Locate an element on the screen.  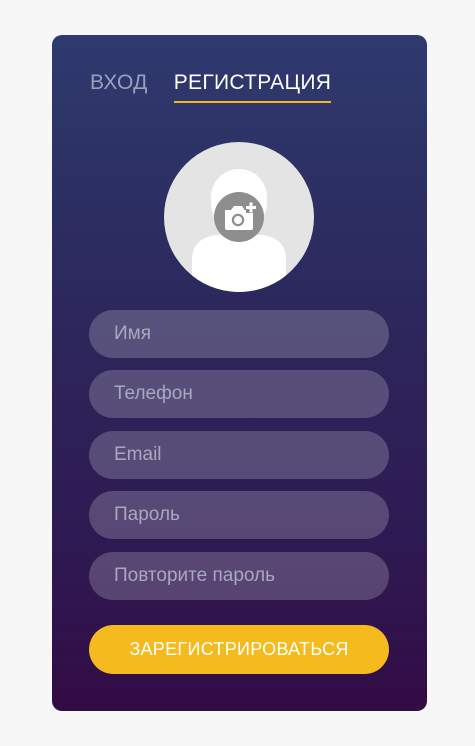
email-field is located at coordinates (239, 455).